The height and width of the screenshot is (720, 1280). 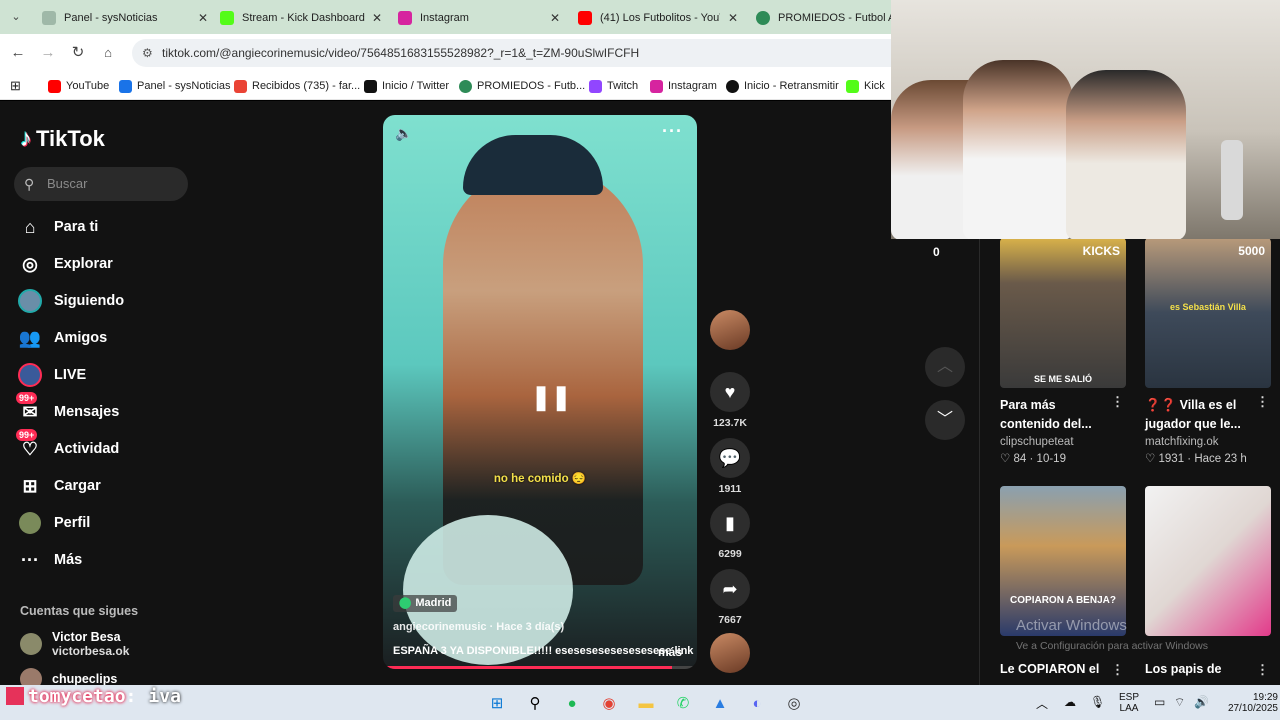 I want to click on apps-grid-icon: ⊞, so click(x=15, y=86).